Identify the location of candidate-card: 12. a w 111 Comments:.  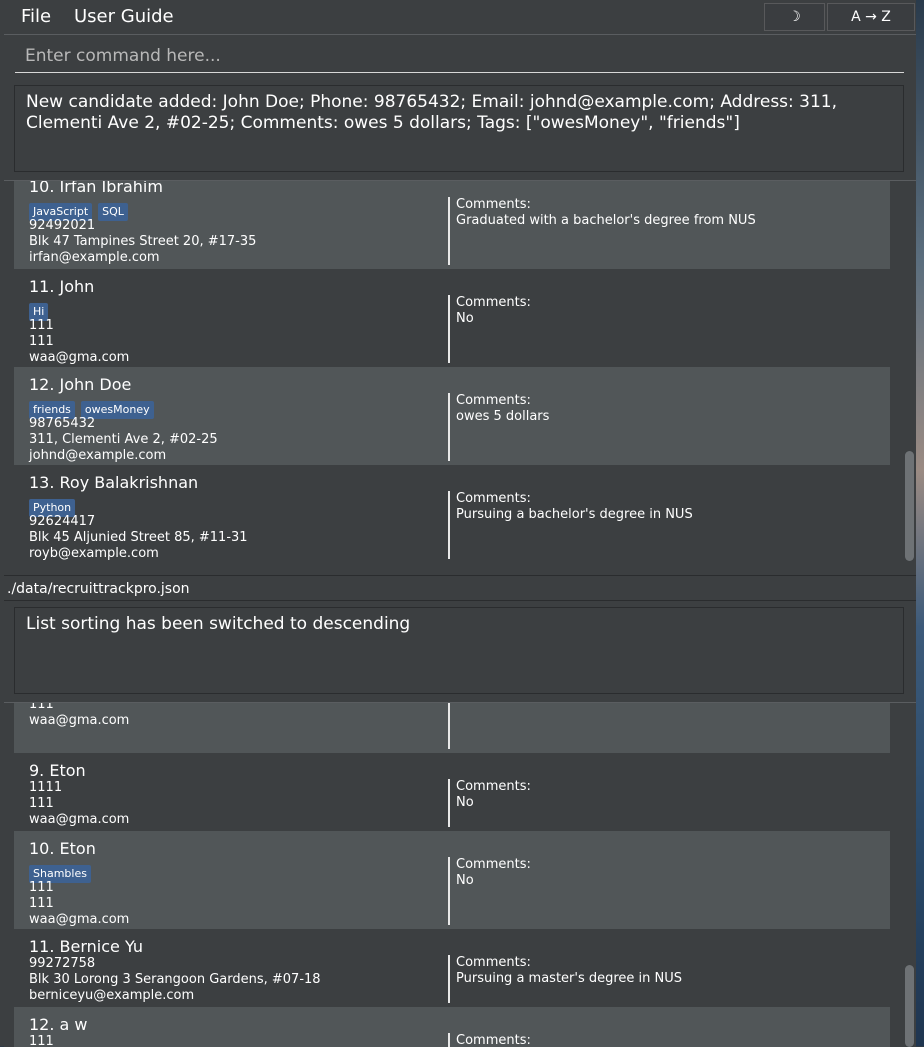
(452, 1027).